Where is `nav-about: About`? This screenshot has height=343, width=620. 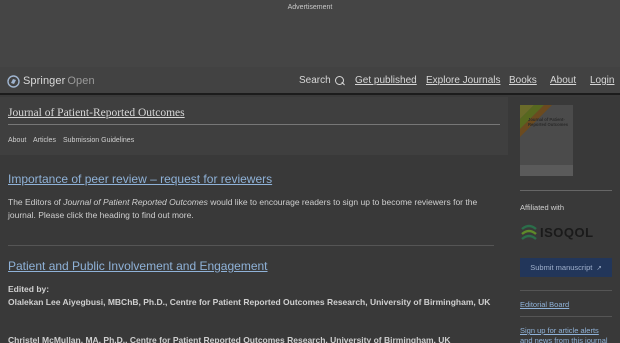
nav-about: About is located at coordinates (563, 80).